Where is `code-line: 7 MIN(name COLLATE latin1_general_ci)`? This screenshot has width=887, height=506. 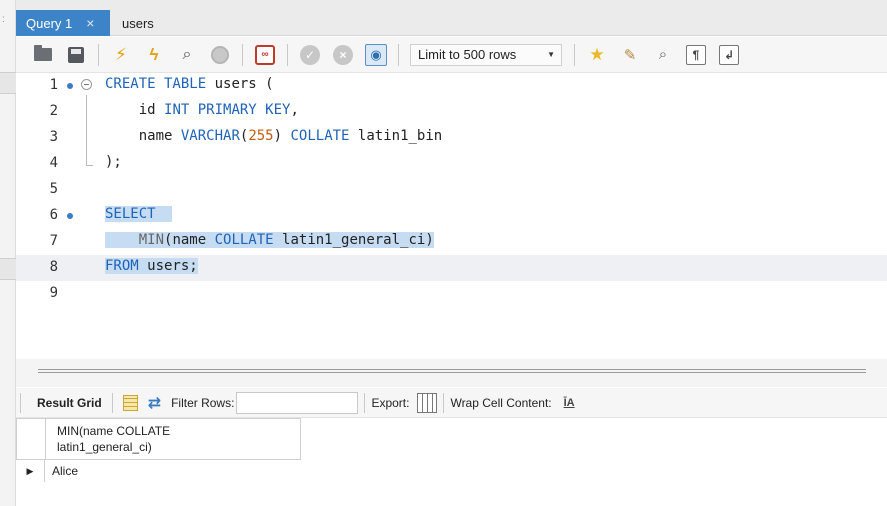 code-line: 7 MIN(name COLLATE latin1_general_ci) is located at coordinates (451, 242).